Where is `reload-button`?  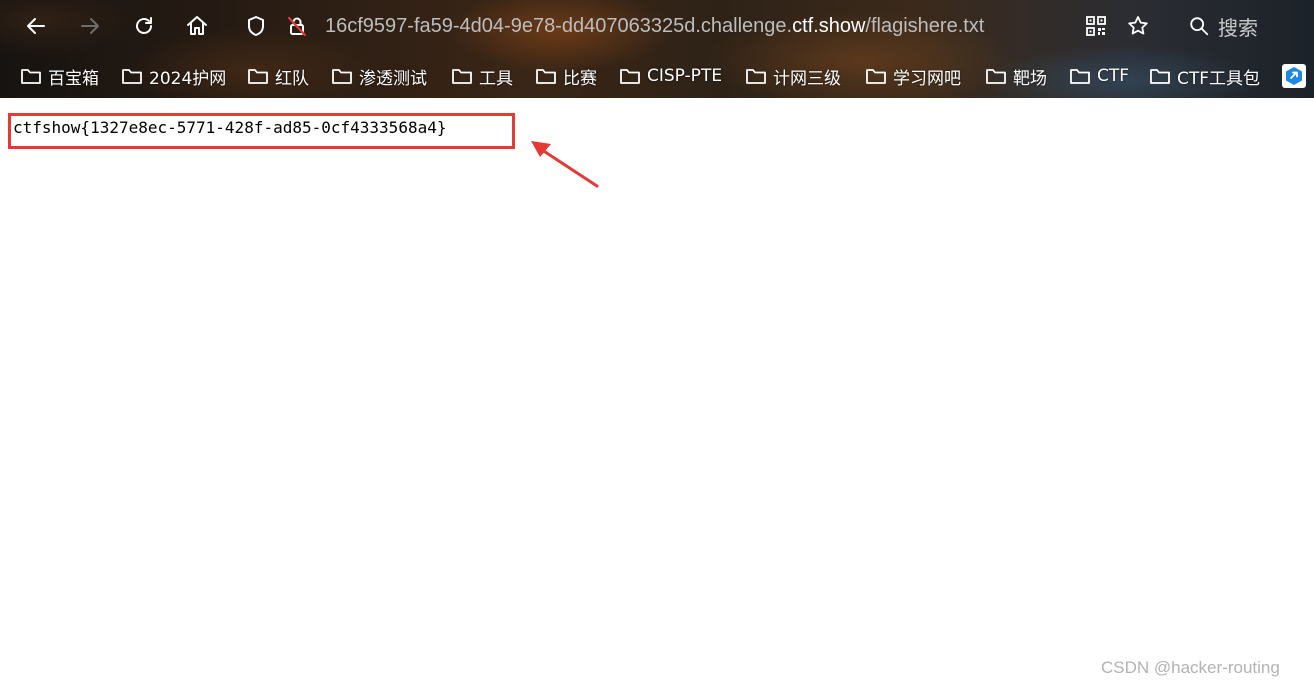
reload-button is located at coordinates (144, 26).